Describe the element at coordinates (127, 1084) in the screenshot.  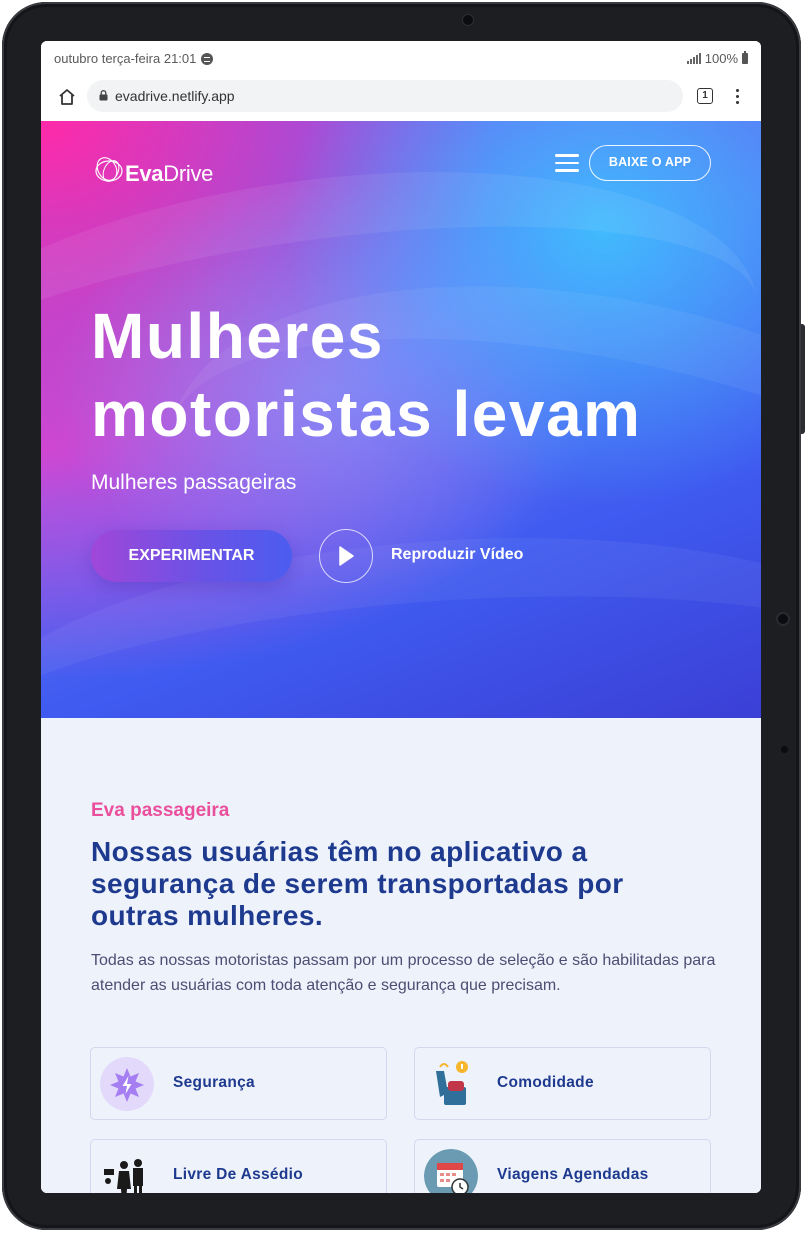
I see `shield-star-icon` at that location.